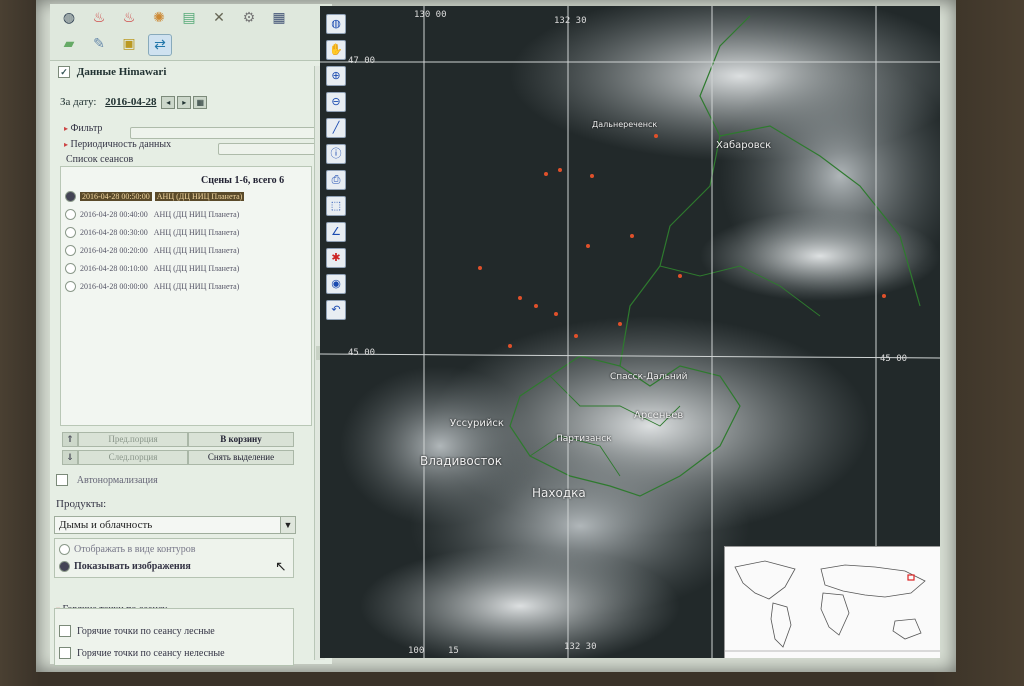 This screenshot has height=686, width=1024. I want to click on sphere-icon: ◉, so click(336, 284).